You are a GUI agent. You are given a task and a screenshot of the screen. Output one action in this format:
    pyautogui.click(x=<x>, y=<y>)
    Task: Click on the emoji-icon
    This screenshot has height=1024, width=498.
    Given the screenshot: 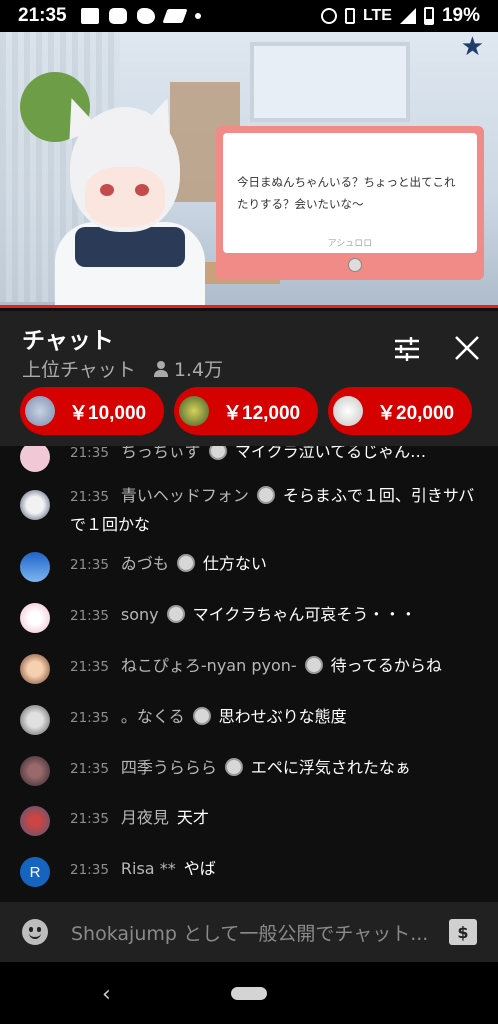 What is the action you would take?
    pyautogui.click(x=35, y=932)
    